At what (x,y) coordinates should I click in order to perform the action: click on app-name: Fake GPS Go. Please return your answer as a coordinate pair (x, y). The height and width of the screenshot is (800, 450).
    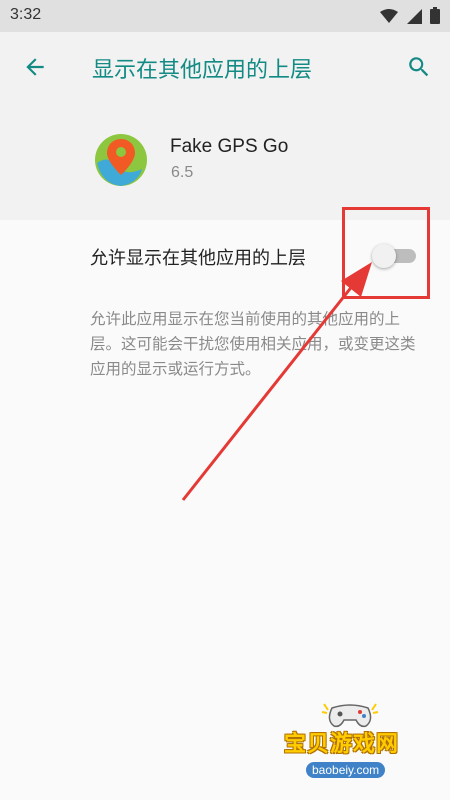
    Looking at the image, I should click on (229, 146).